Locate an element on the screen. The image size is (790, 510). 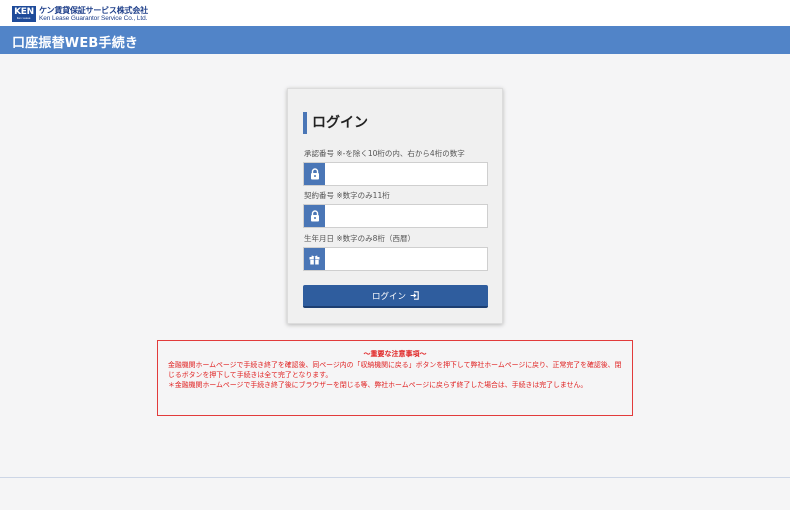
login-icon is located at coordinates (414, 295).